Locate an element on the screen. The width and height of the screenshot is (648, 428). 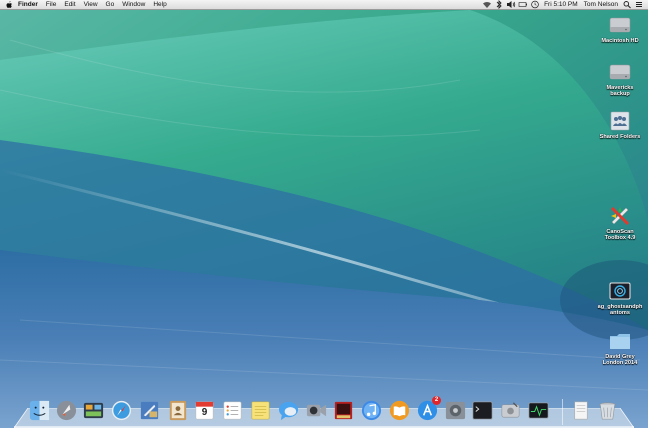
desktop-icon-label: Mavericks backup is located at coordinates (620, 91).